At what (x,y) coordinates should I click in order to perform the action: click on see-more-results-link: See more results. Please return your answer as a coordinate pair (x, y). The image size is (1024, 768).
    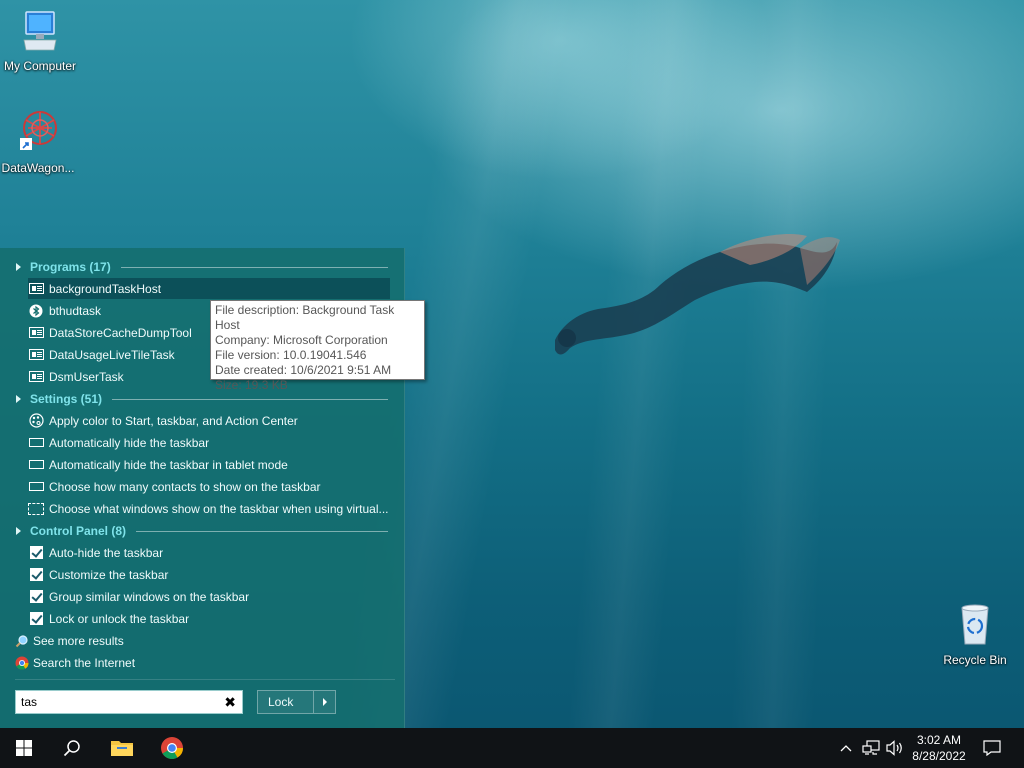
    Looking at the image, I should click on (69, 641).